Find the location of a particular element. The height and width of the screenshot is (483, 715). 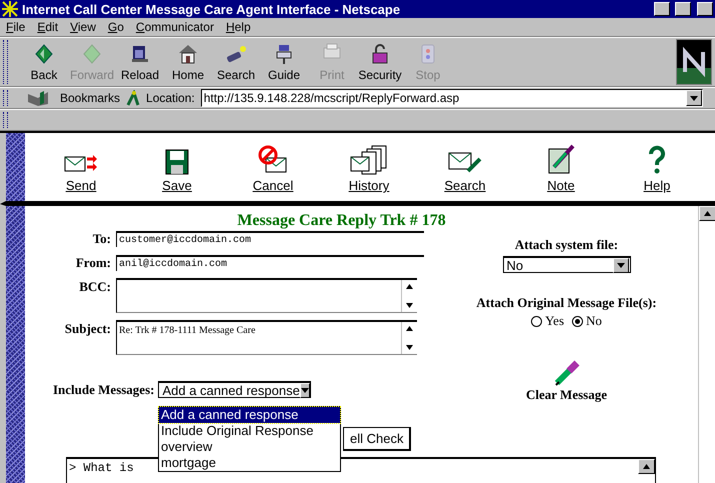

dropdown-option: Include Original Response is located at coordinates (249, 431).